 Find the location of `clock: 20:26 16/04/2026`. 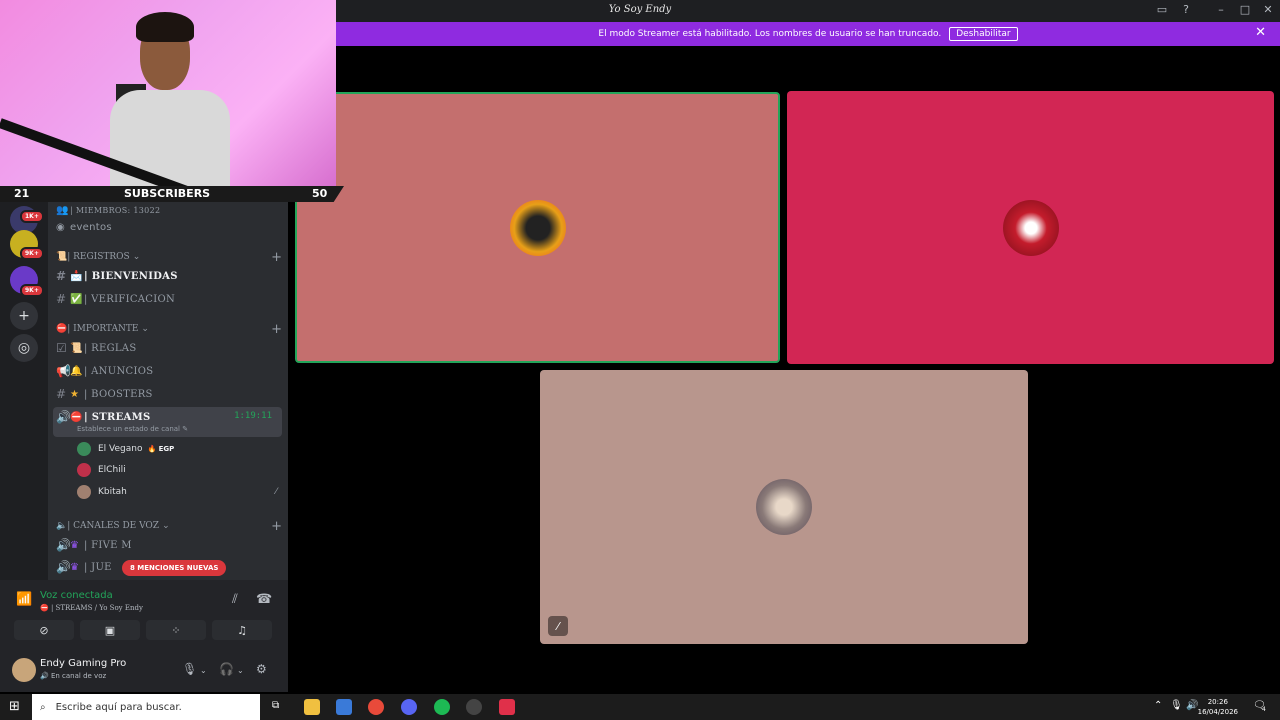

clock: 20:26 16/04/2026 is located at coordinates (1218, 707).